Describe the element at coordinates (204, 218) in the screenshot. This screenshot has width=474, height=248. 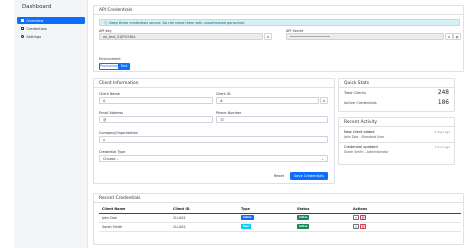
I see `client-id-cell: CLI-001` at that location.